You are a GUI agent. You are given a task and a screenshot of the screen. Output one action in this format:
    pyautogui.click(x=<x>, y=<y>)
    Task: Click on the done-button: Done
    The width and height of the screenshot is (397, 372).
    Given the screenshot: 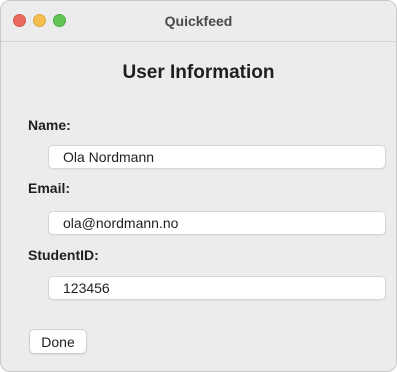 What is the action you would take?
    pyautogui.click(x=58, y=341)
    